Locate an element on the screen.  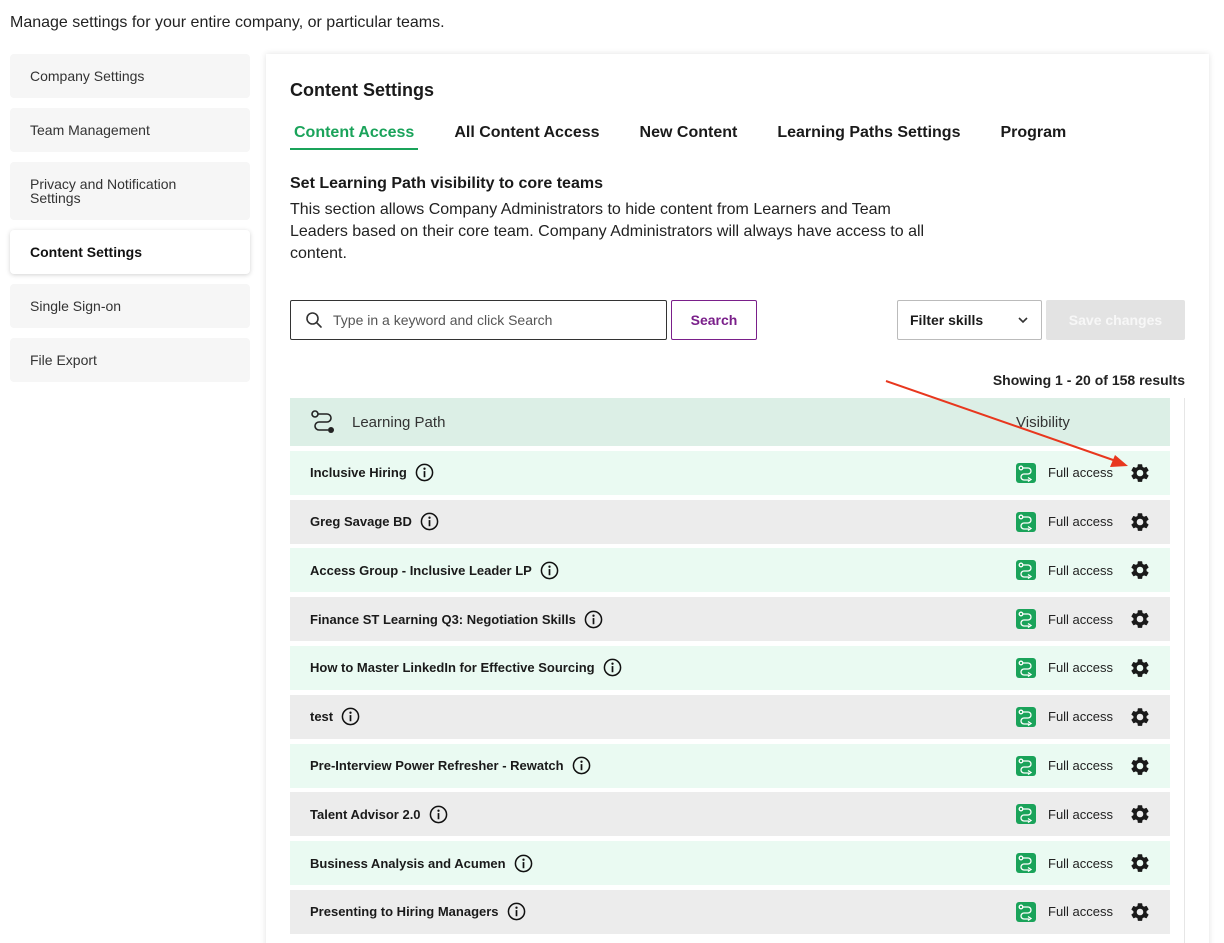
column-header-visibility: Visibility is located at coordinates (1043, 422).